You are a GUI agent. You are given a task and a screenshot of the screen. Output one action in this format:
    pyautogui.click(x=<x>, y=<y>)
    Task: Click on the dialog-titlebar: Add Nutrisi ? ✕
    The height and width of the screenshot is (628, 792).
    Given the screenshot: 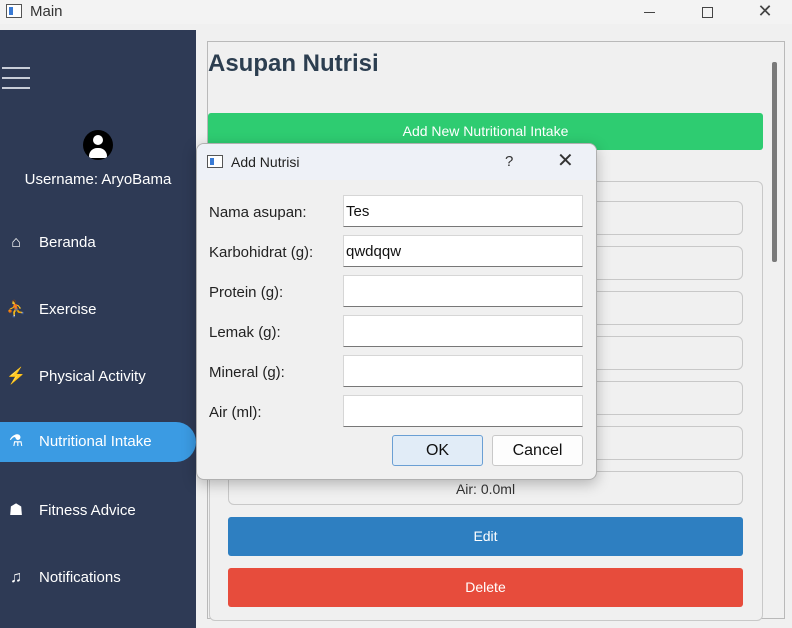 What is the action you would take?
    pyautogui.click(x=396, y=162)
    